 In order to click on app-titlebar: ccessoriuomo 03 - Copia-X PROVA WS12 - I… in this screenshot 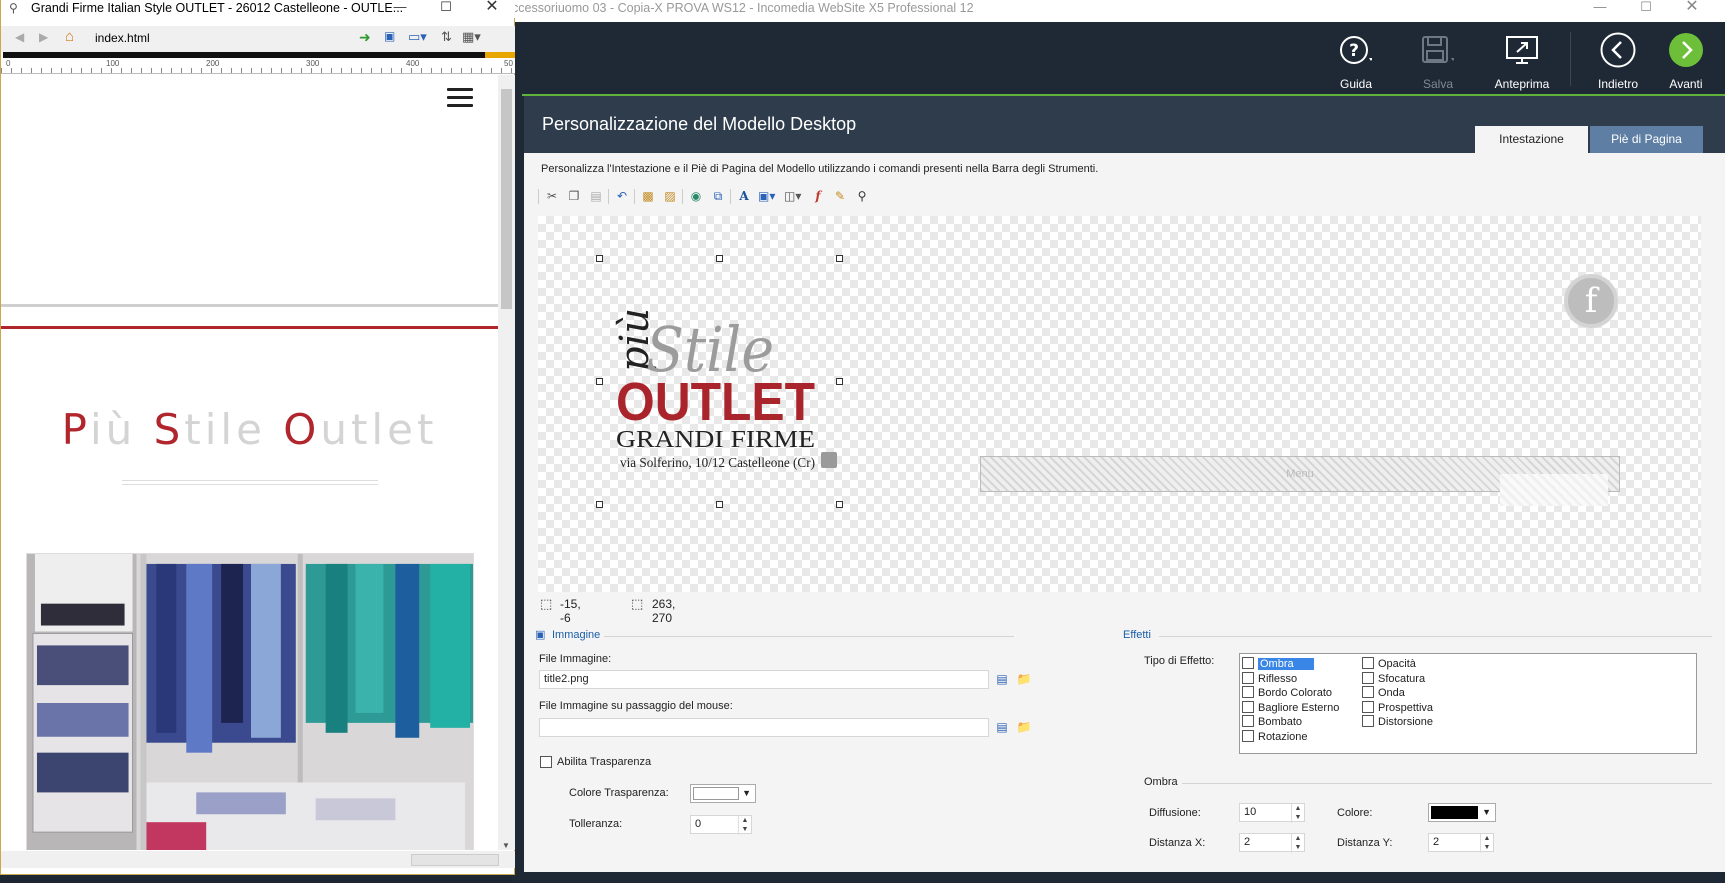, I will do `click(1118, 11)`.